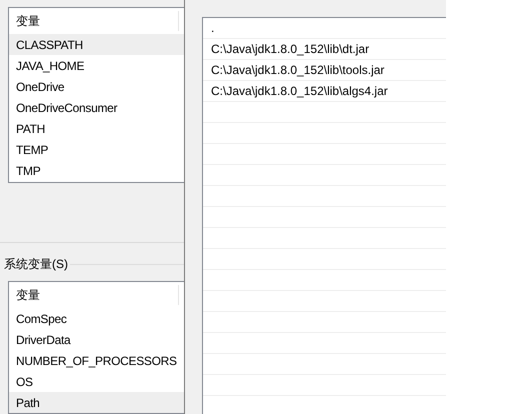  I want to click on group-title: 系统变量(S), so click(36, 264).